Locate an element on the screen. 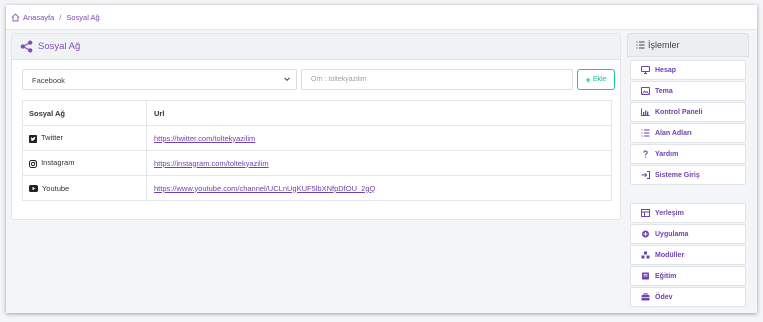 The height and width of the screenshot is (322, 763). sidebar-item-label: Modüller is located at coordinates (670, 255).